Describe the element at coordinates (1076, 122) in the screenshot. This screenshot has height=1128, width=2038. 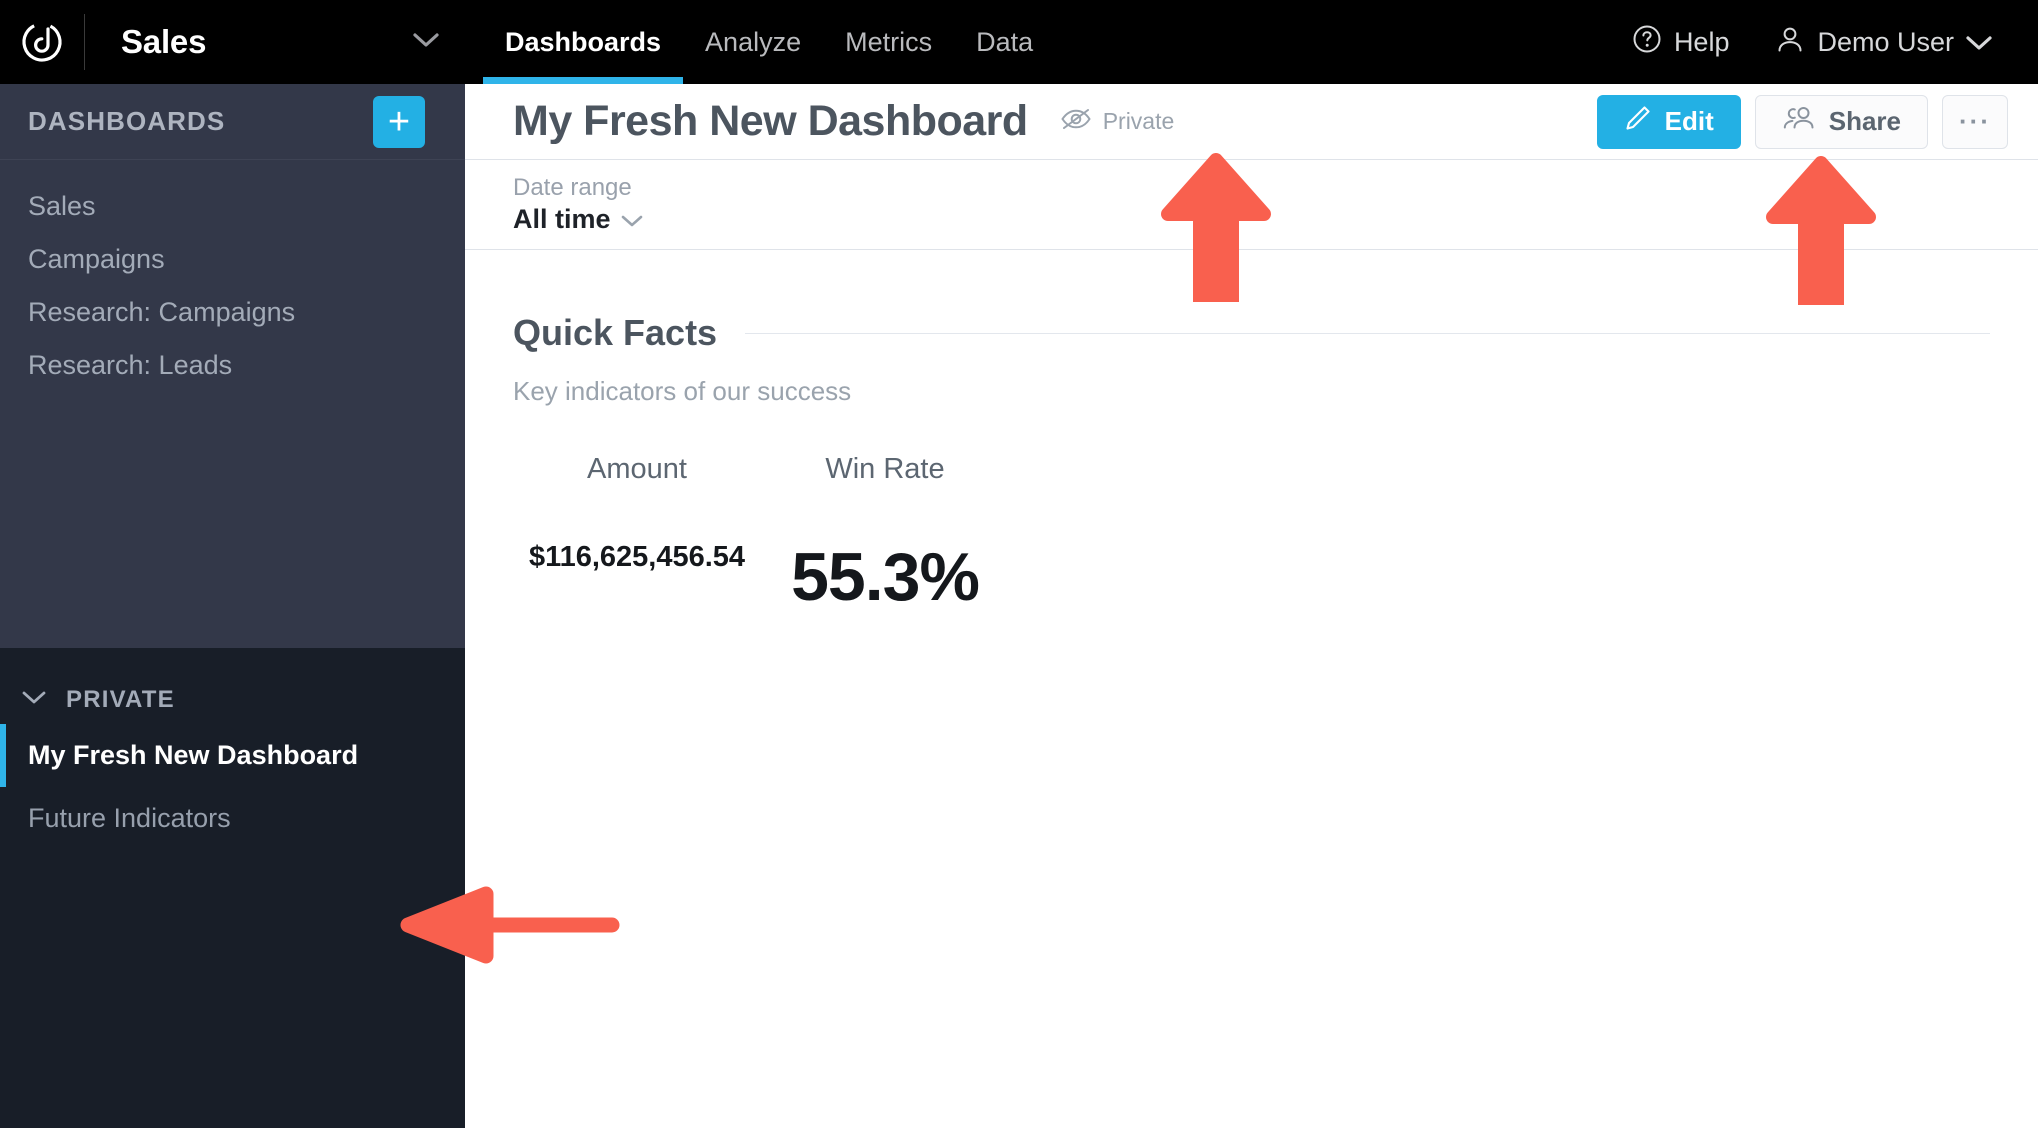
I see `eye-off-icon` at that location.